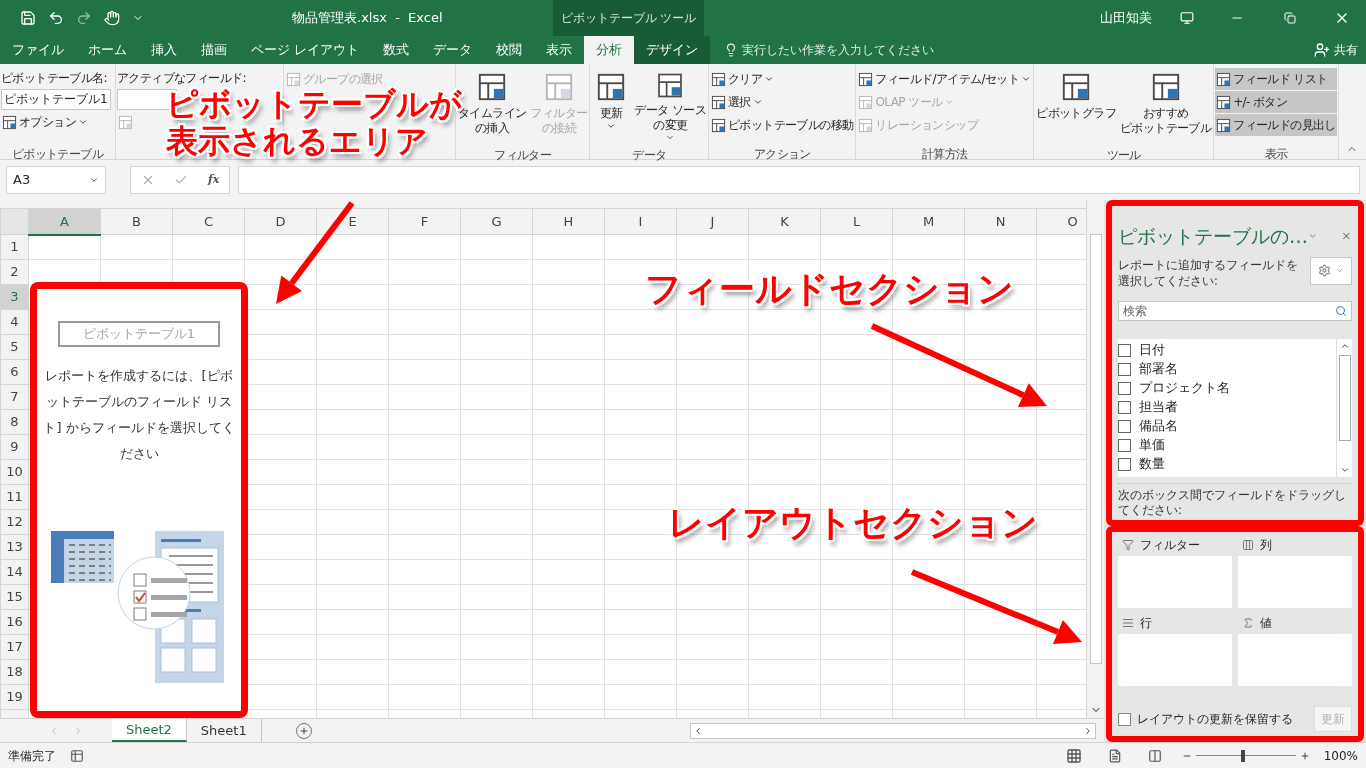 Image resolution: width=1366 pixels, height=768 pixels. What do you see at coordinates (424, 221) in the screenshot?
I see `column-header: F` at bounding box center [424, 221].